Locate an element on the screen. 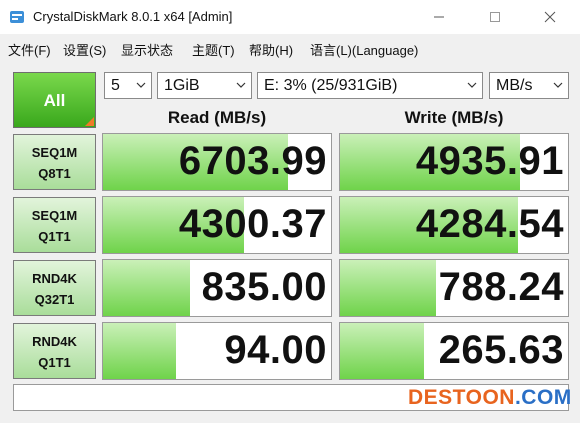 The width and height of the screenshot is (580, 423). menu-language: 语言(L)(Language) is located at coordinates (364, 49).